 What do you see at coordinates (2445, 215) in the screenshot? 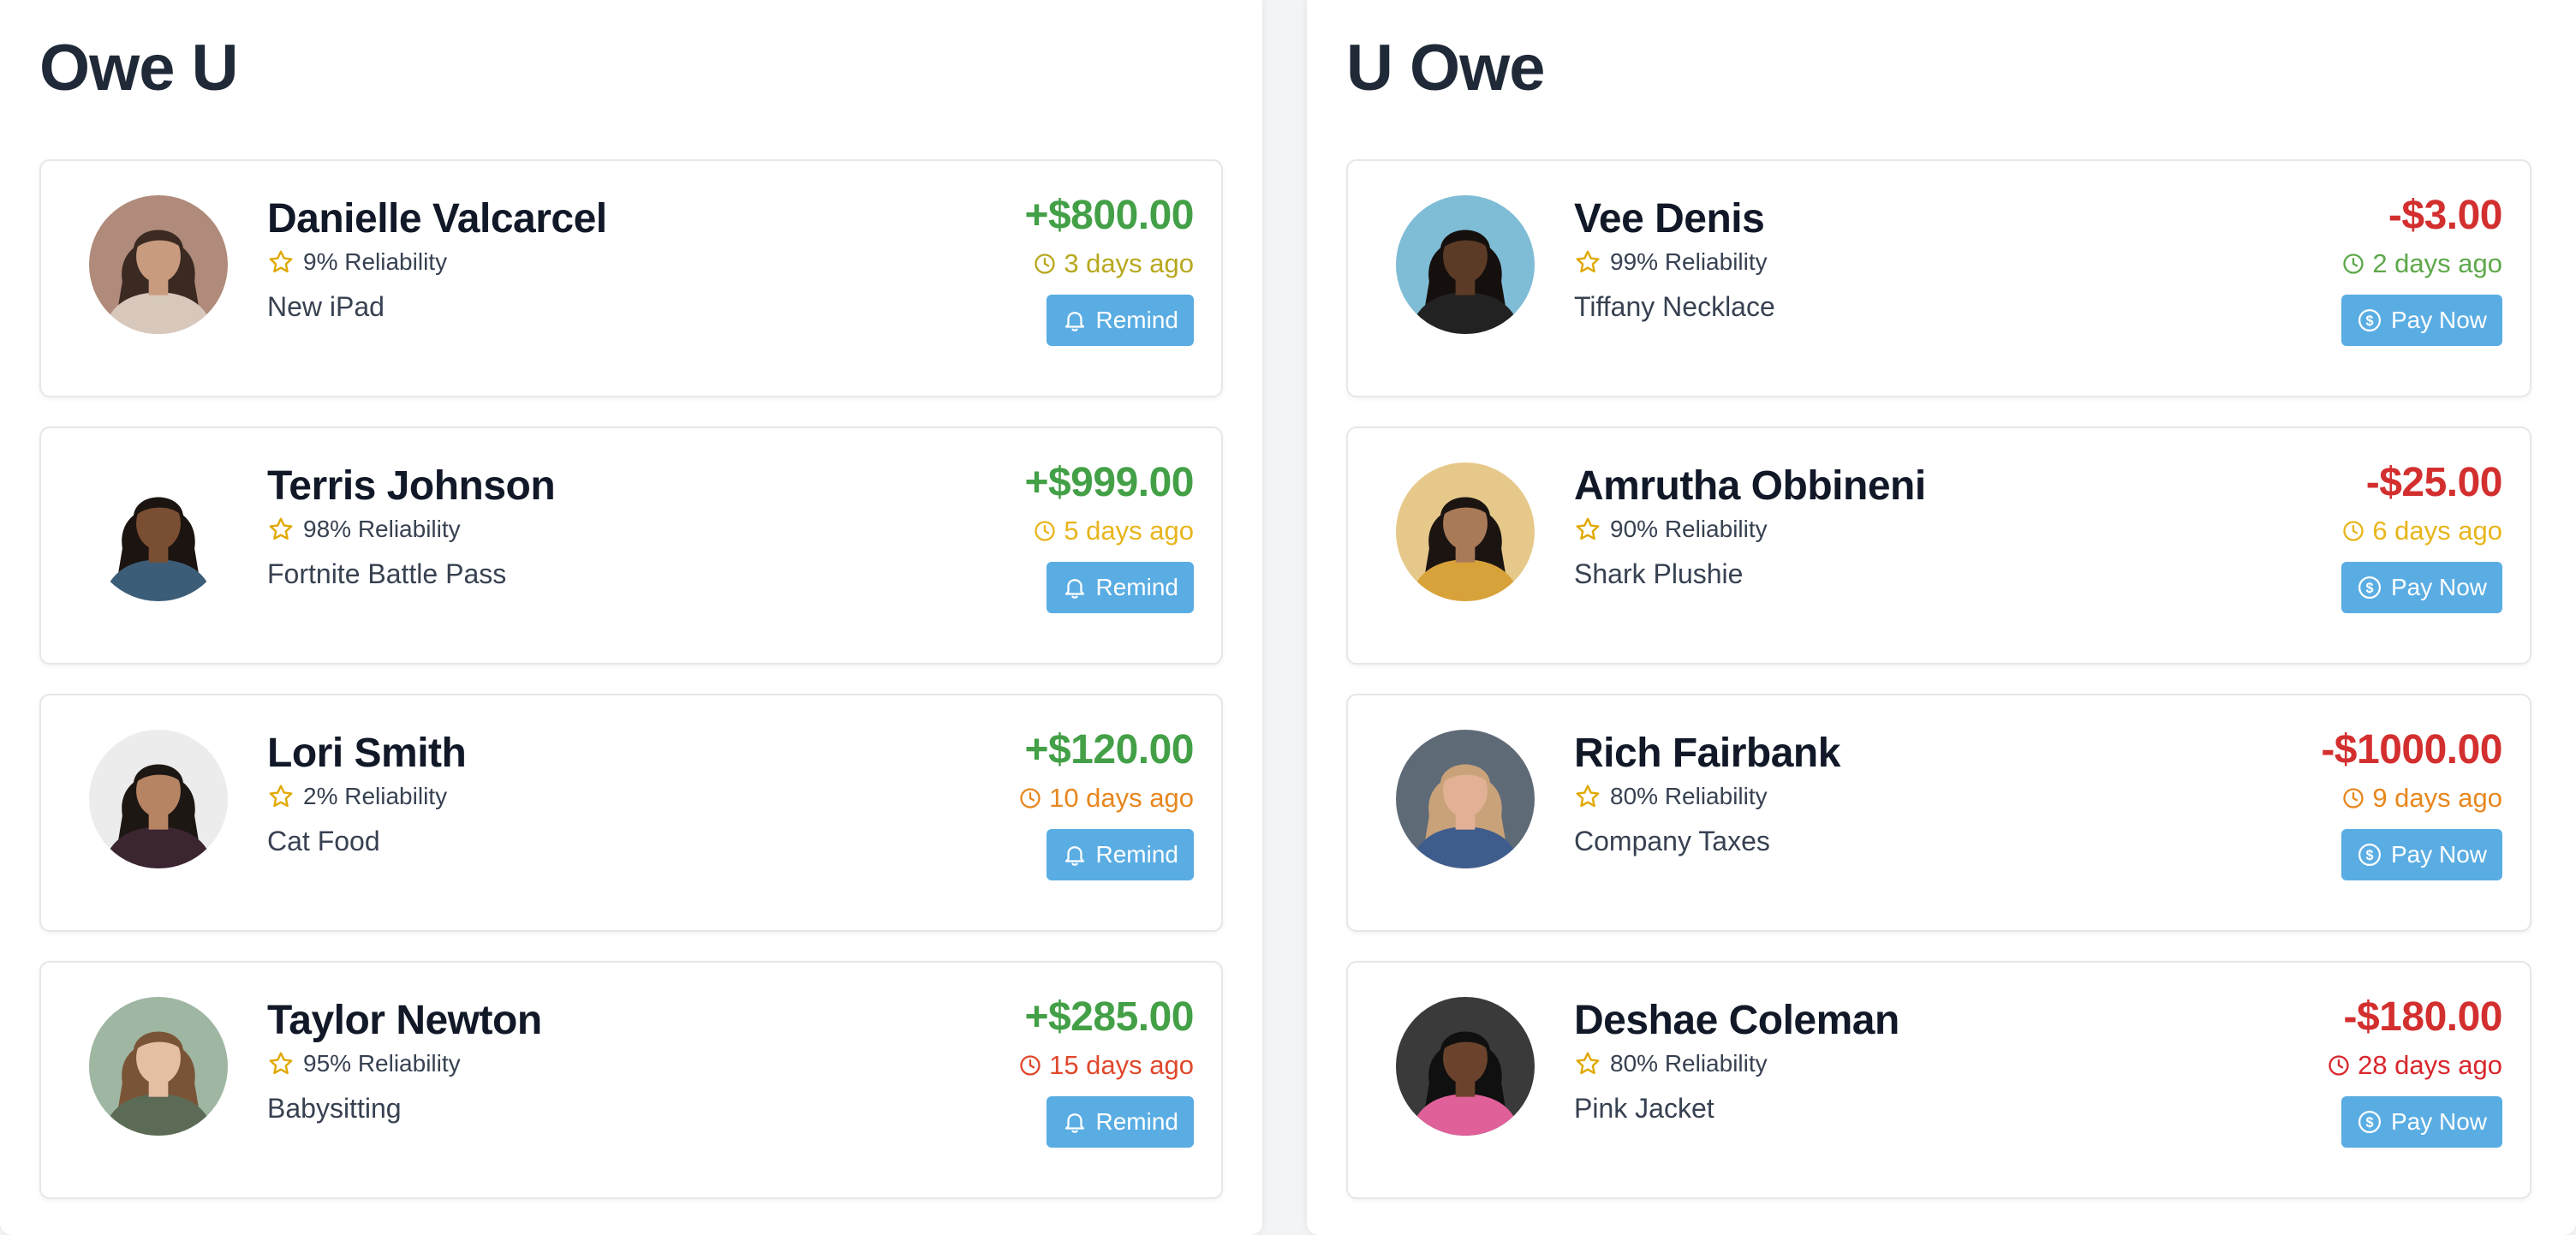
I see `amount: -$3.00` at bounding box center [2445, 215].